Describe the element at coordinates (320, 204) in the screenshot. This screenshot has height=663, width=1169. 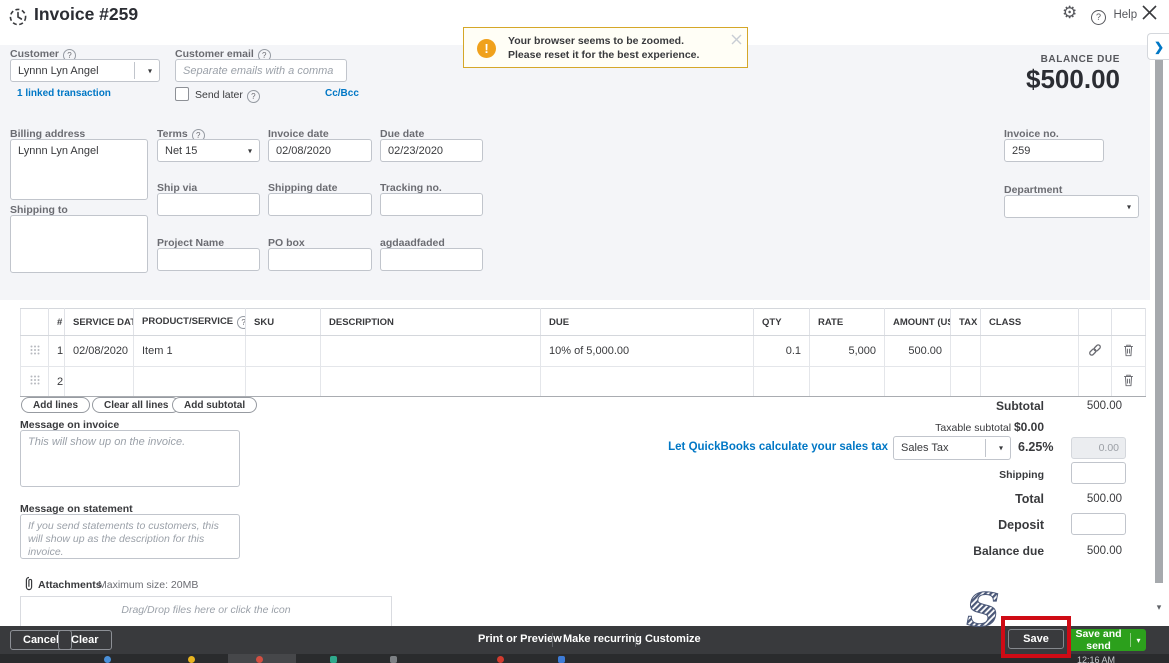
I see `shipping-date-input` at that location.